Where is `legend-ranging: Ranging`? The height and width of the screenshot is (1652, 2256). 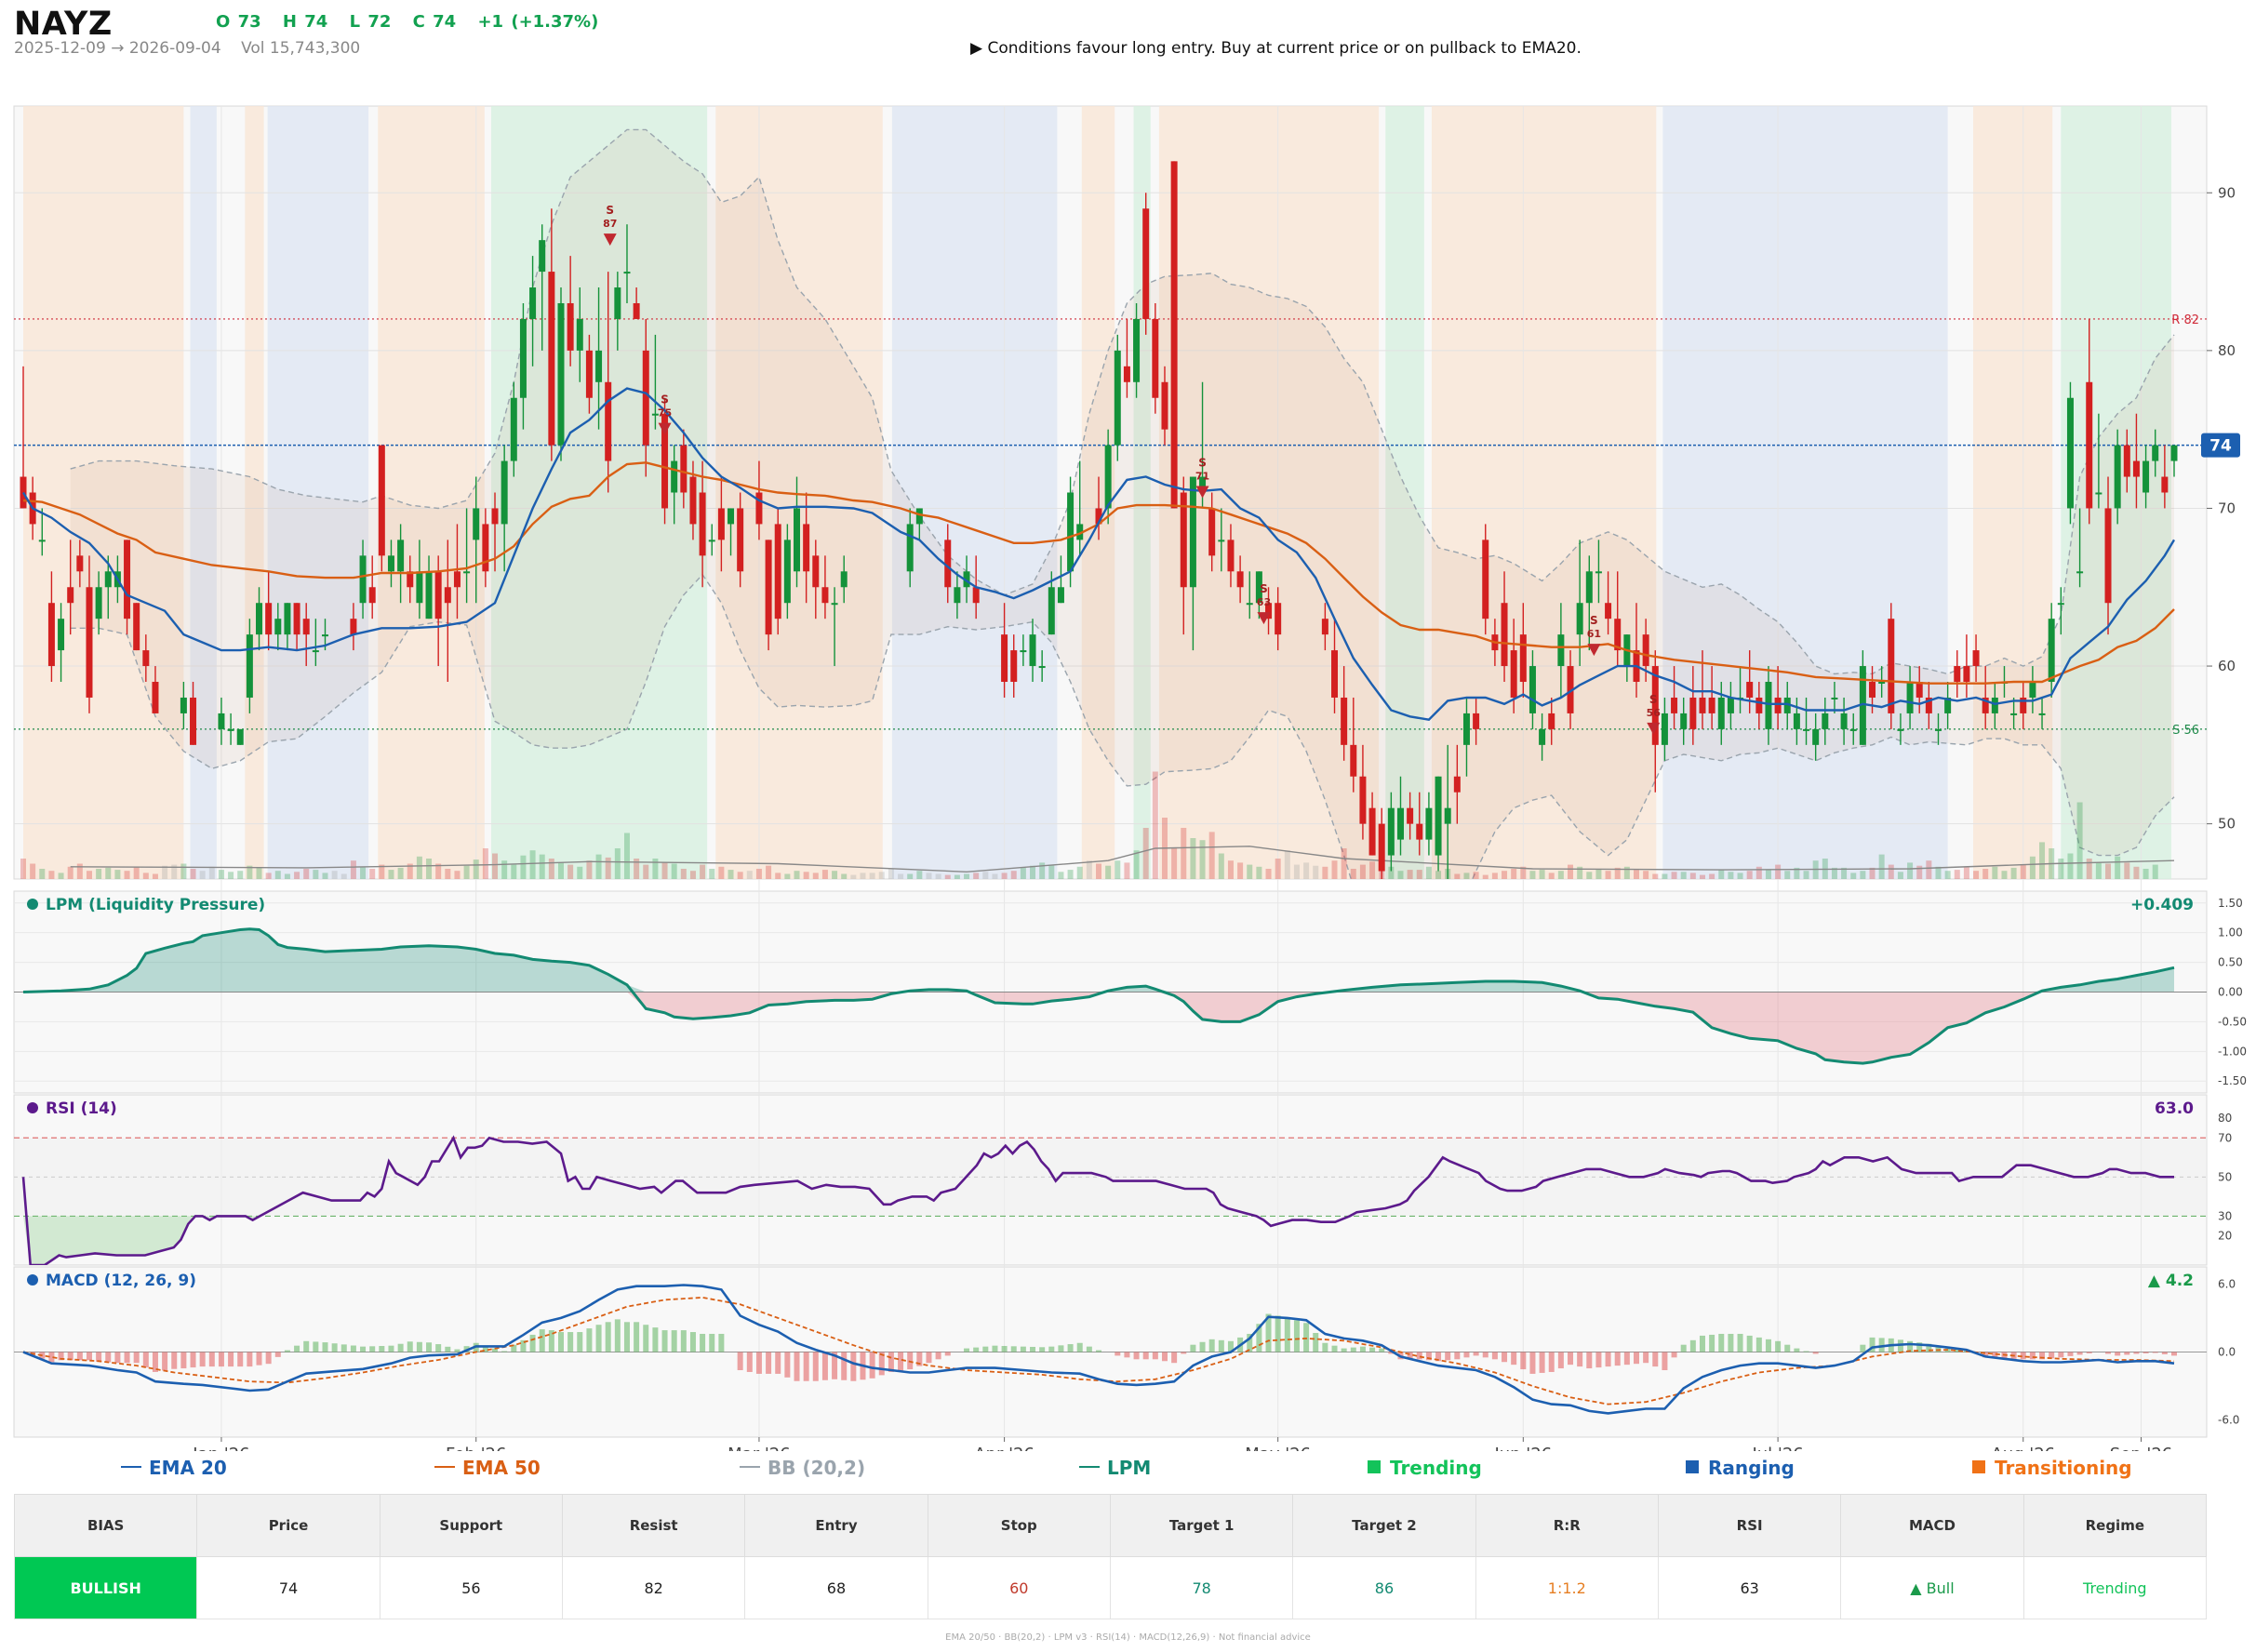 legend-ranging: Ranging is located at coordinates (1740, 1468).